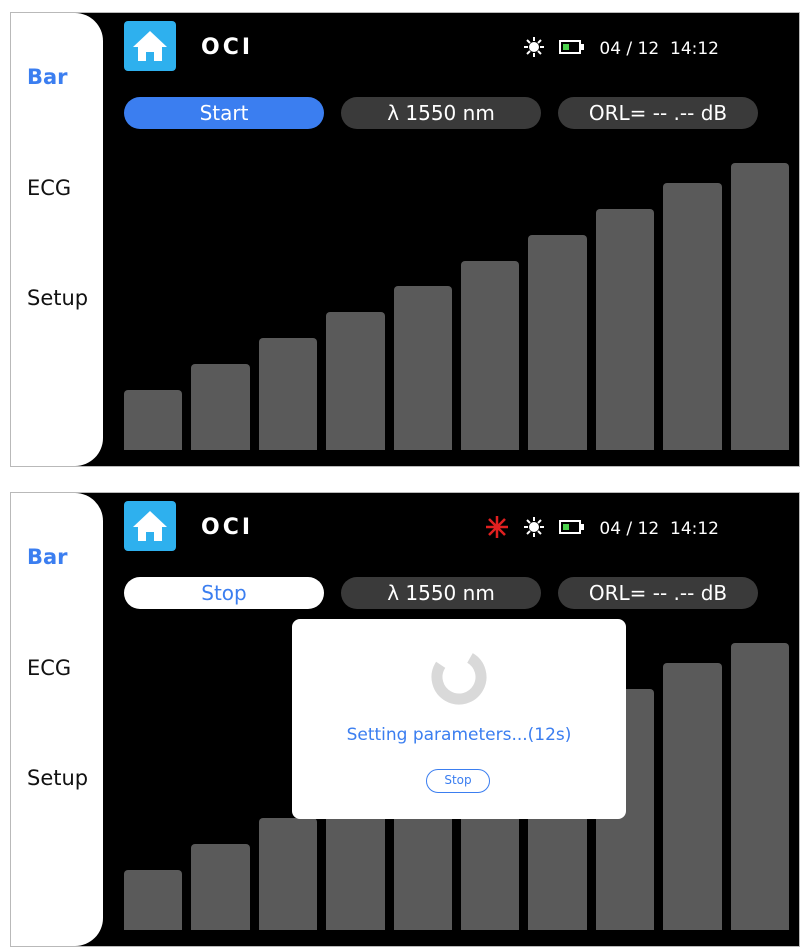 The height and width of the screenshot is (947, 800). Describe the element at coordinates (224, 593) in the screenshot. I see `stop-button: Stop` at that location.